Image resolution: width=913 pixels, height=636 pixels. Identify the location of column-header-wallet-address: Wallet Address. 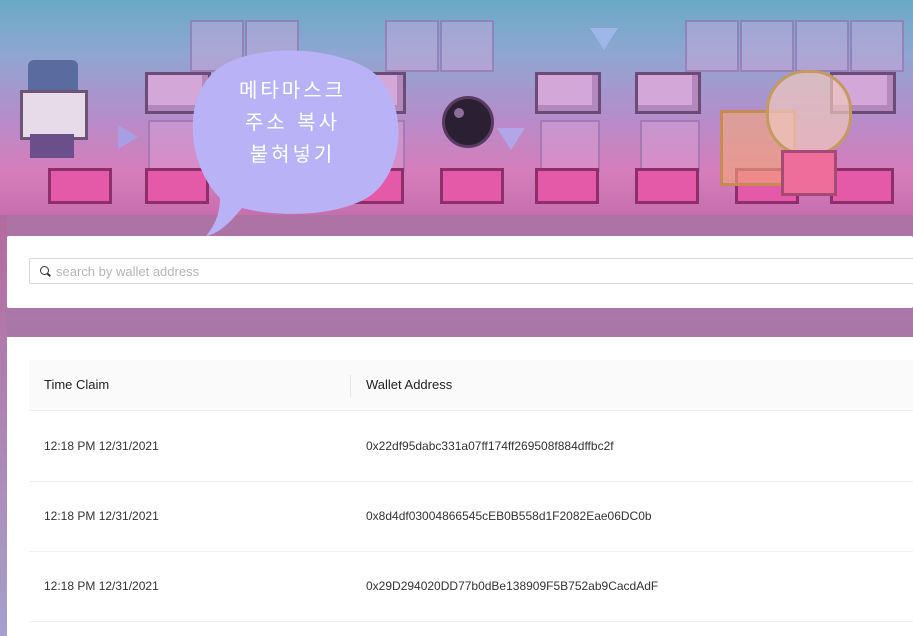
(409, 385).